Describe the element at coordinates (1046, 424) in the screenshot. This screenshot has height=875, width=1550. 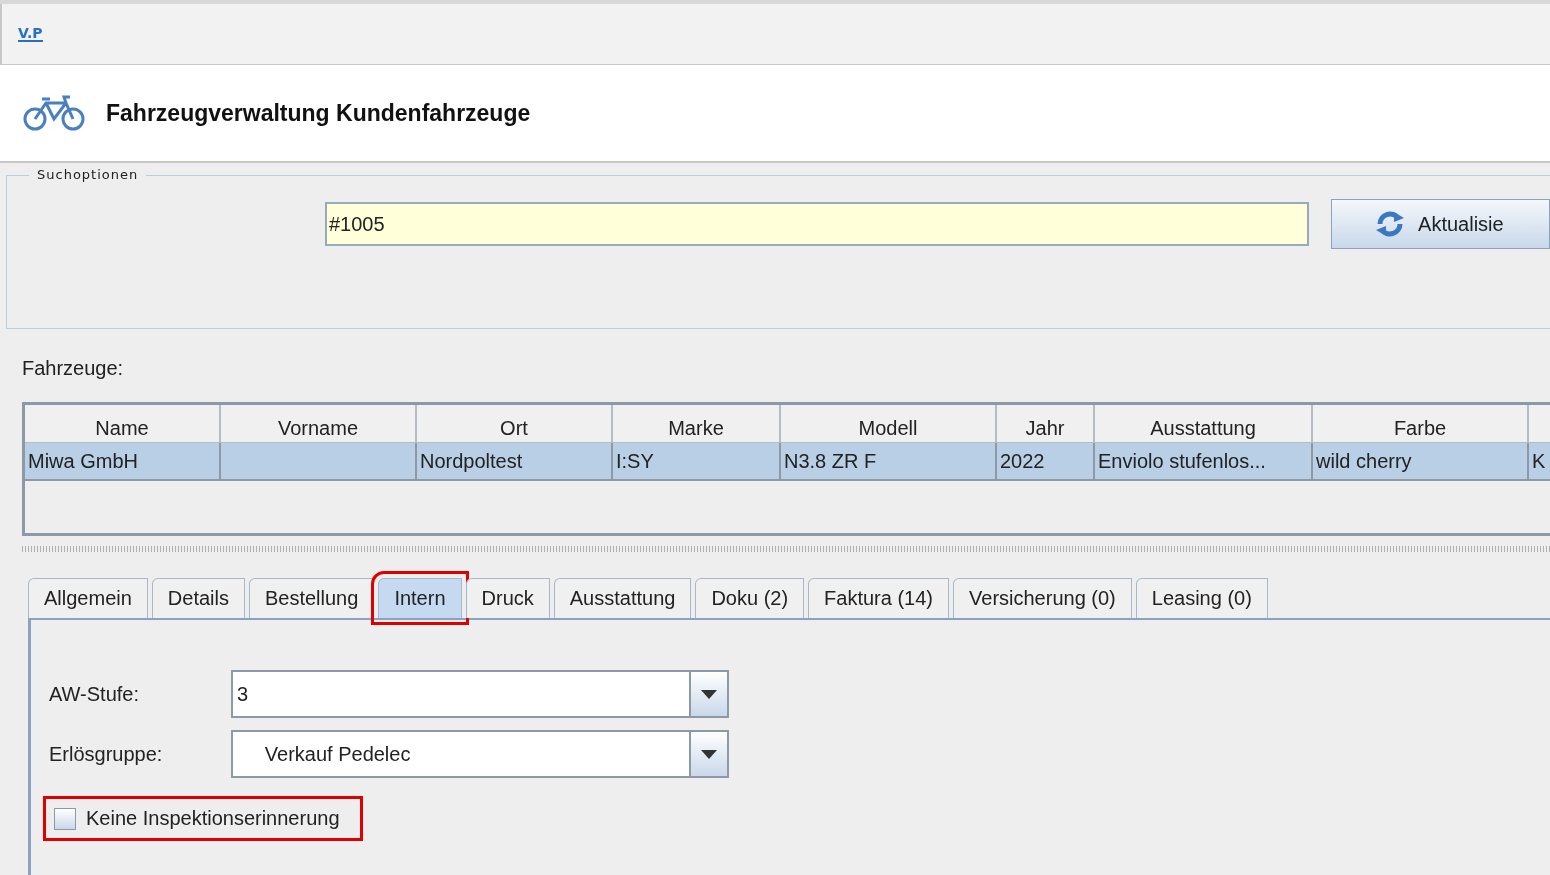
I see `column-header: Jahr` at that location.